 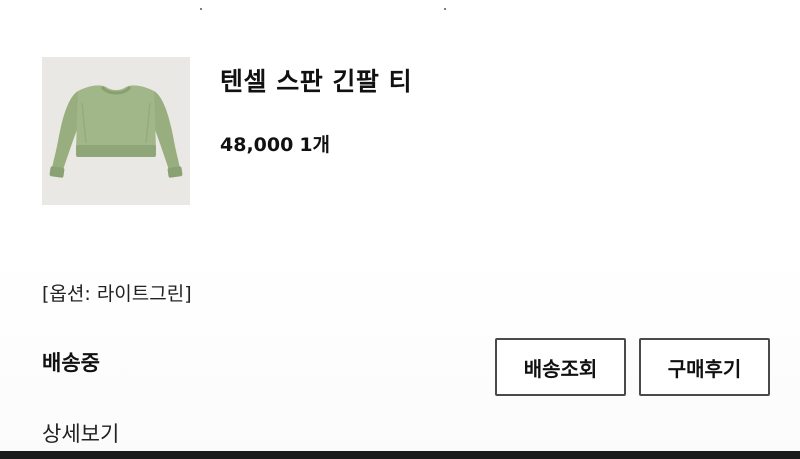 I want to click on product-thumbnail, so click(x=116, y=131).